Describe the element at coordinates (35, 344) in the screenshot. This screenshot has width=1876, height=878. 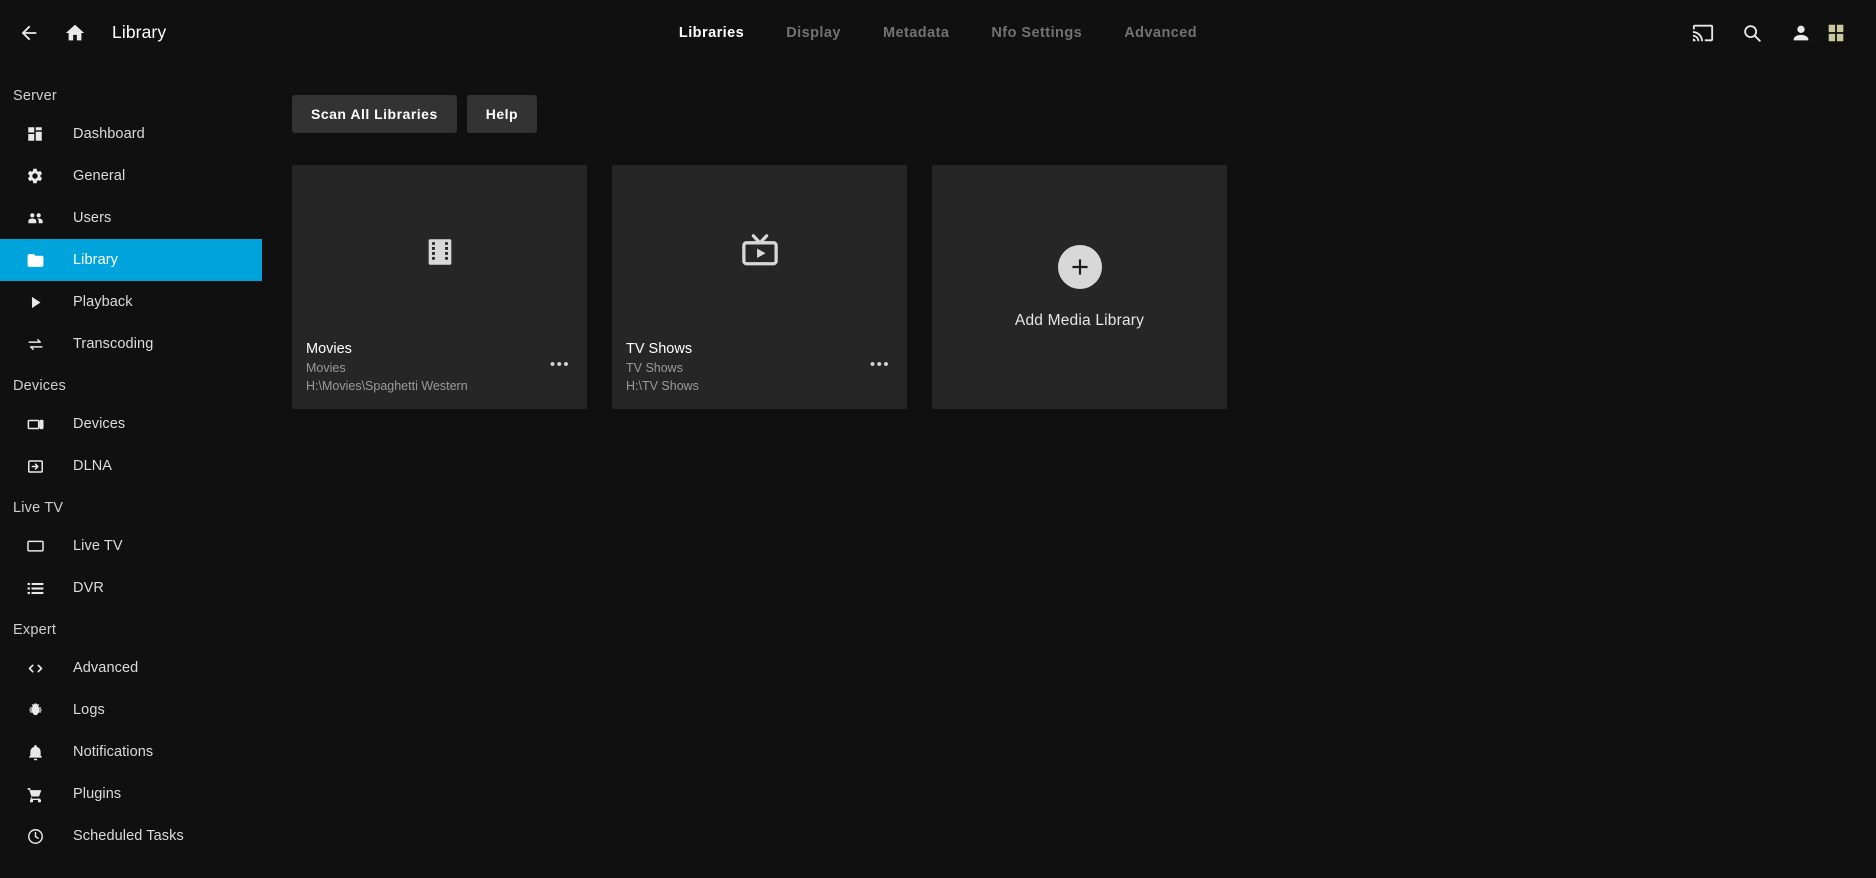
I see `transcode-icon` at that location.